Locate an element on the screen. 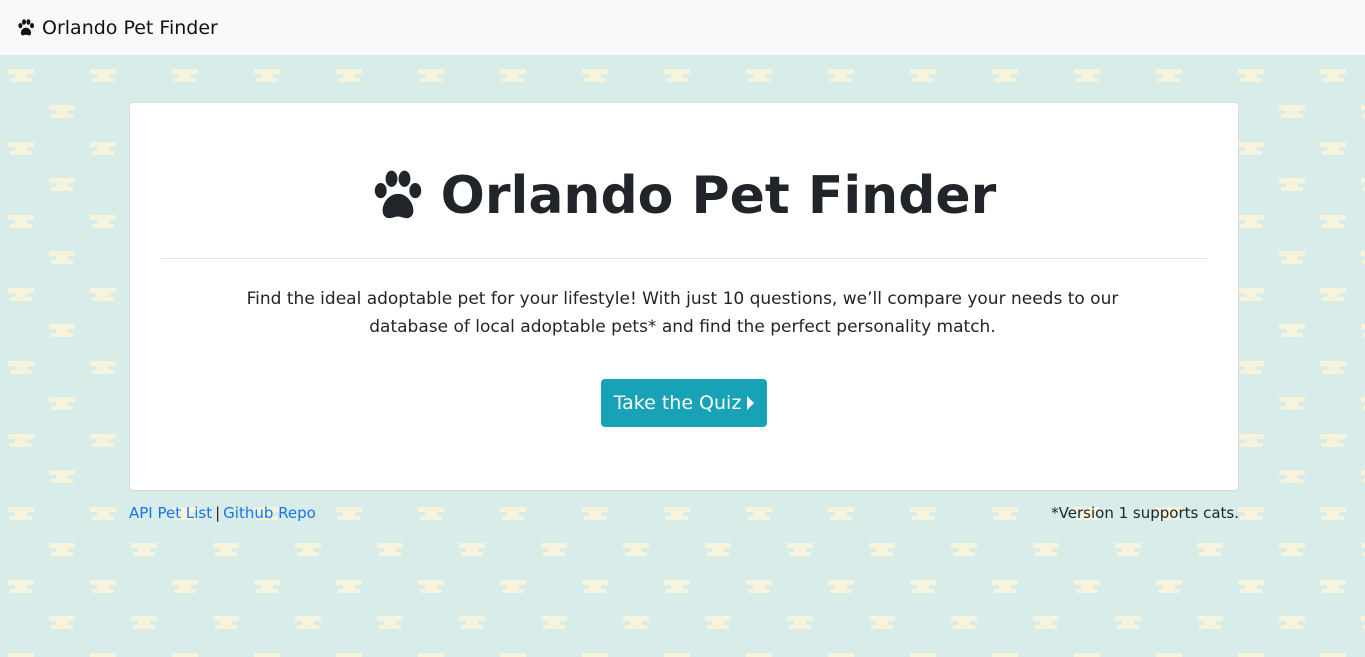 The width and height of the screenshot is (1365, 657). version-note: *Version 1 supports cats. is located at coordinates (1145, 513).